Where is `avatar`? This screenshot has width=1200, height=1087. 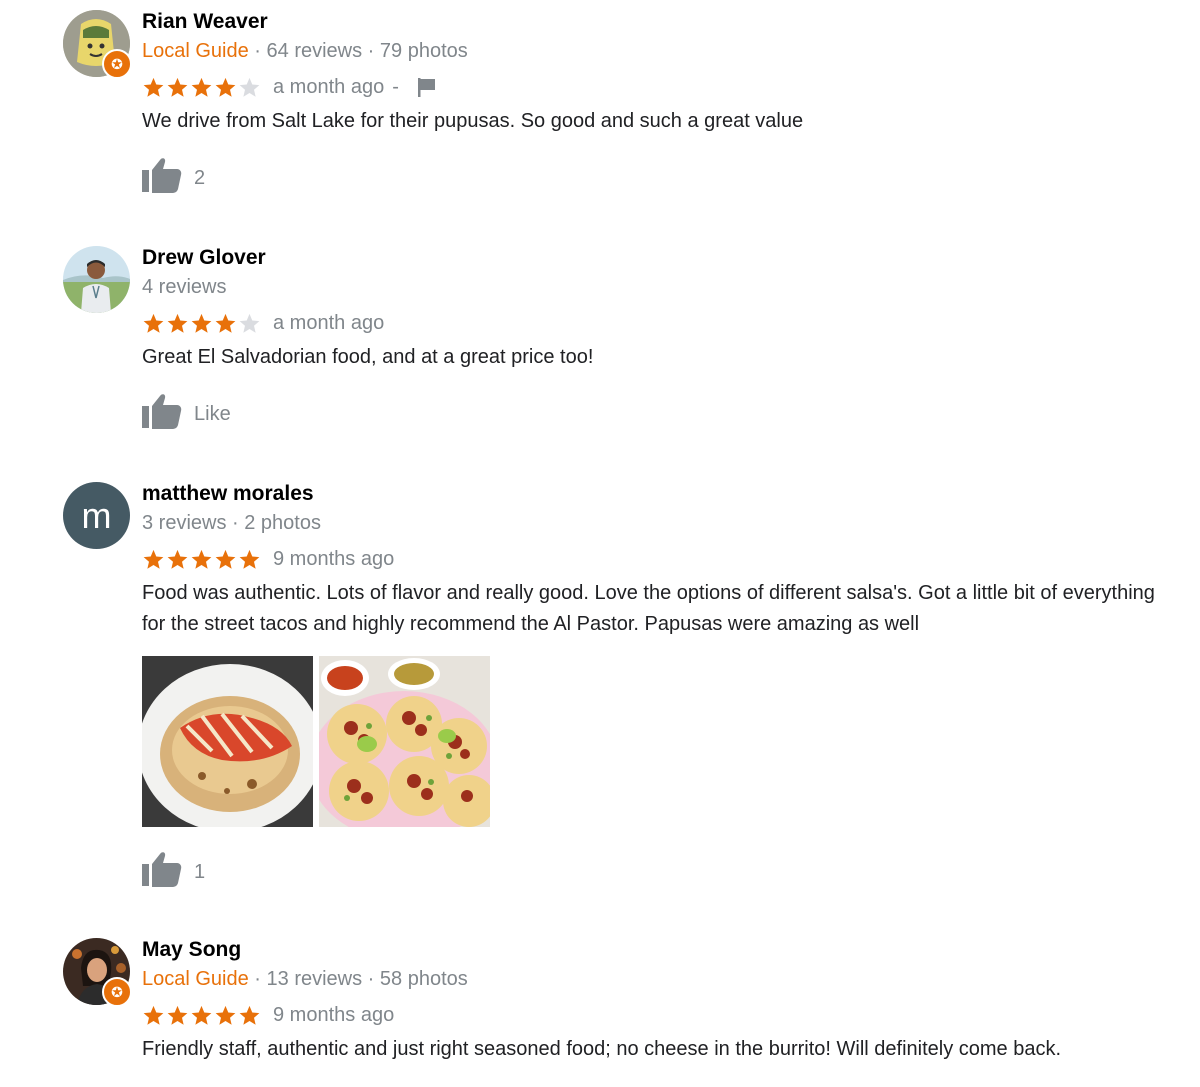 avatar is located at coordinates (96, 279).